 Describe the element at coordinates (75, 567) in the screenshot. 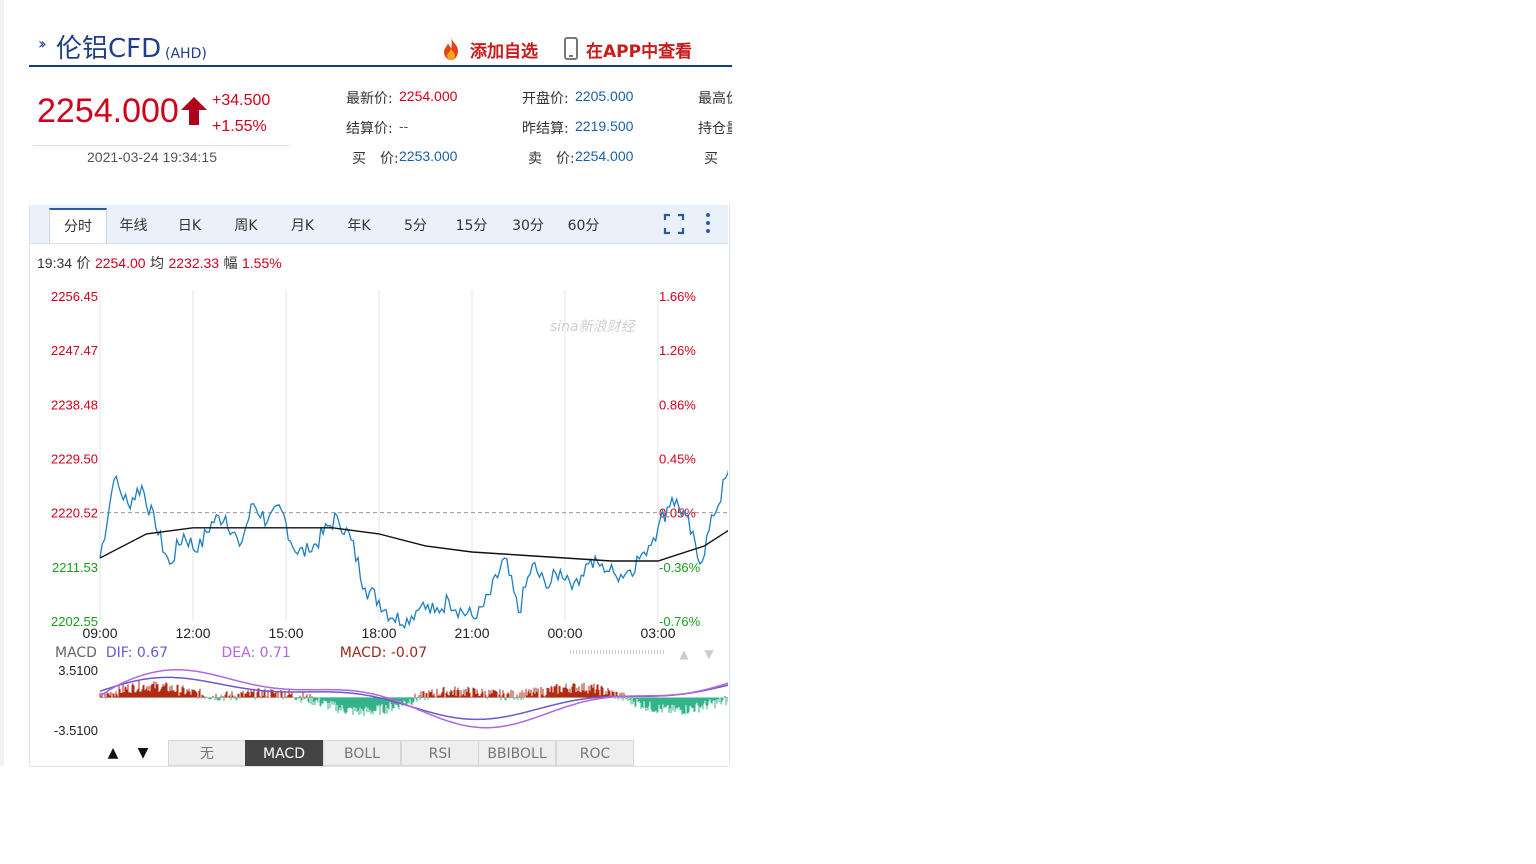

I see `y-left-tick-5: 2211.53` at that location.